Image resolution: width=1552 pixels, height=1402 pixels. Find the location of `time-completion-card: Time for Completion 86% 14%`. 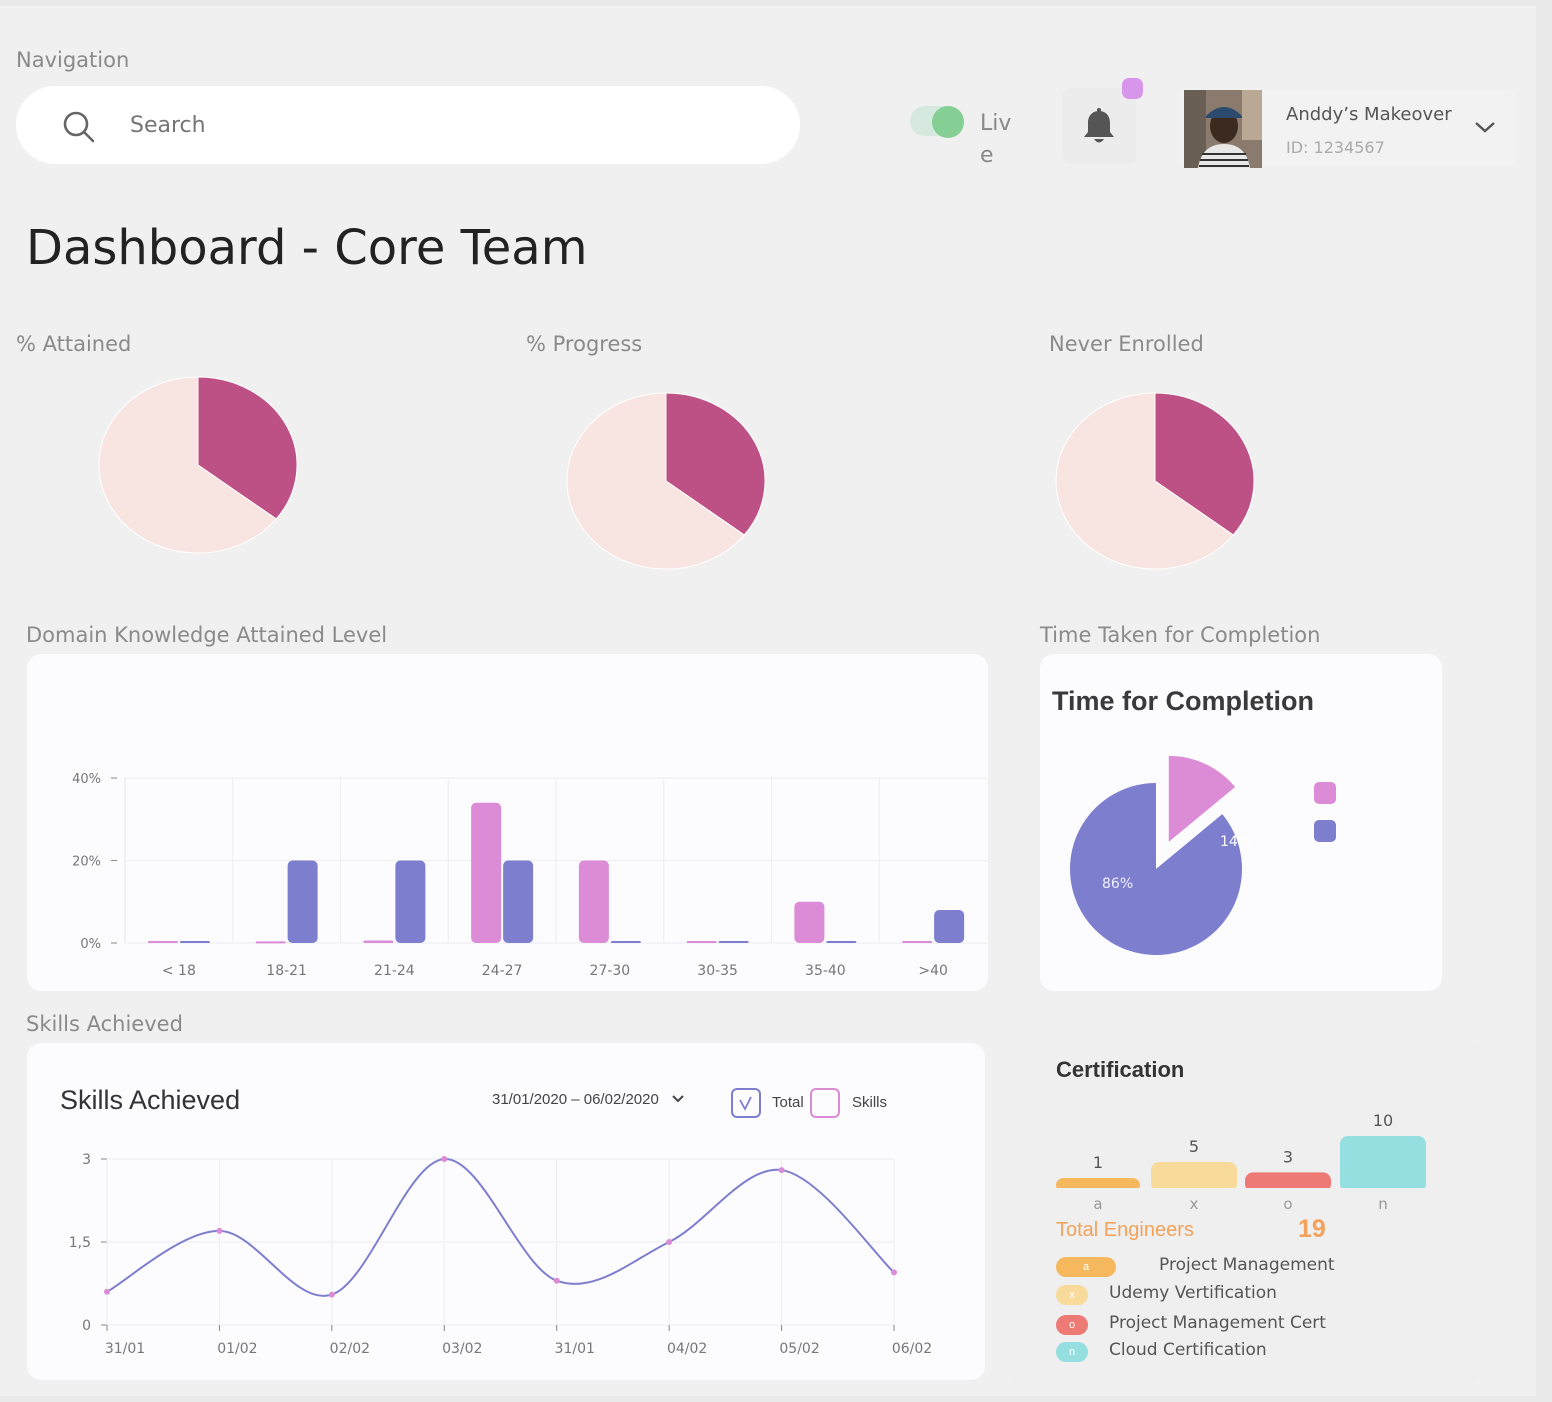

time-completion-card: Time for Completion 86% 14% is located at coordinates (1241, 822).